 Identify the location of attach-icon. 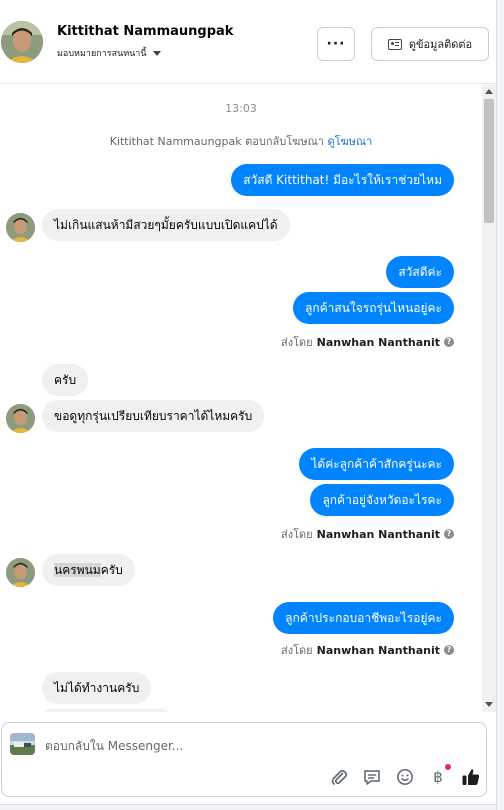
(339, 777).